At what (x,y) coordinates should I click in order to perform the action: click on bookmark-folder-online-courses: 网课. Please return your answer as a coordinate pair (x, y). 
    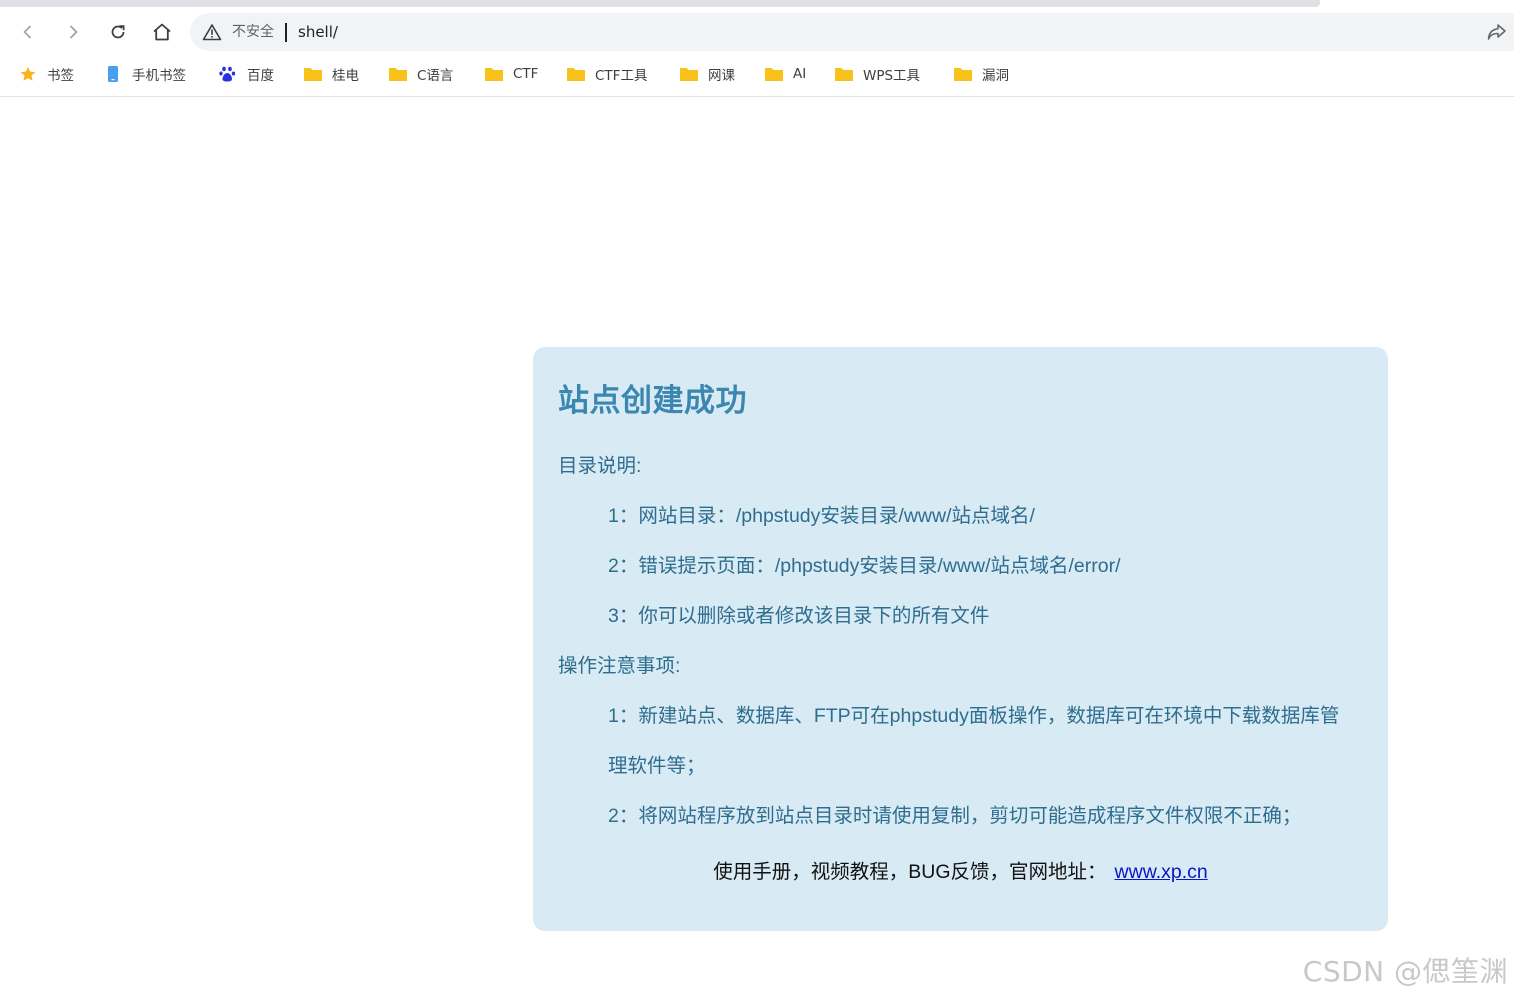
    Looking at the image, I should click on (707, 74).